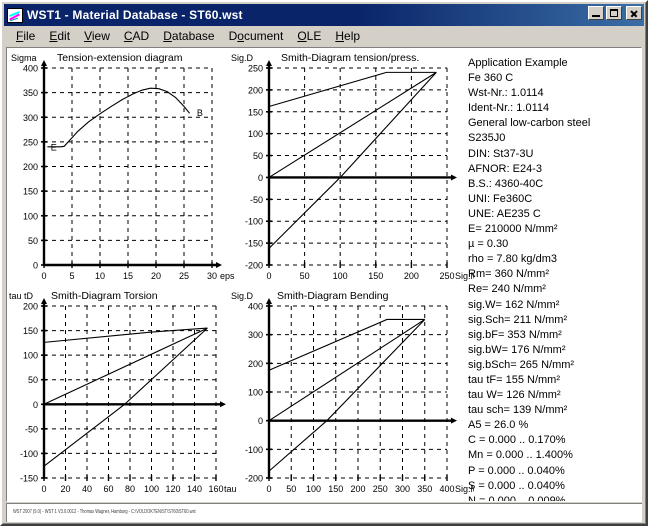  Describe the element at coordinates (135, 15) in the screenshot. I see `window-title: WST1 - Material Database - ST60.wst` at that location.